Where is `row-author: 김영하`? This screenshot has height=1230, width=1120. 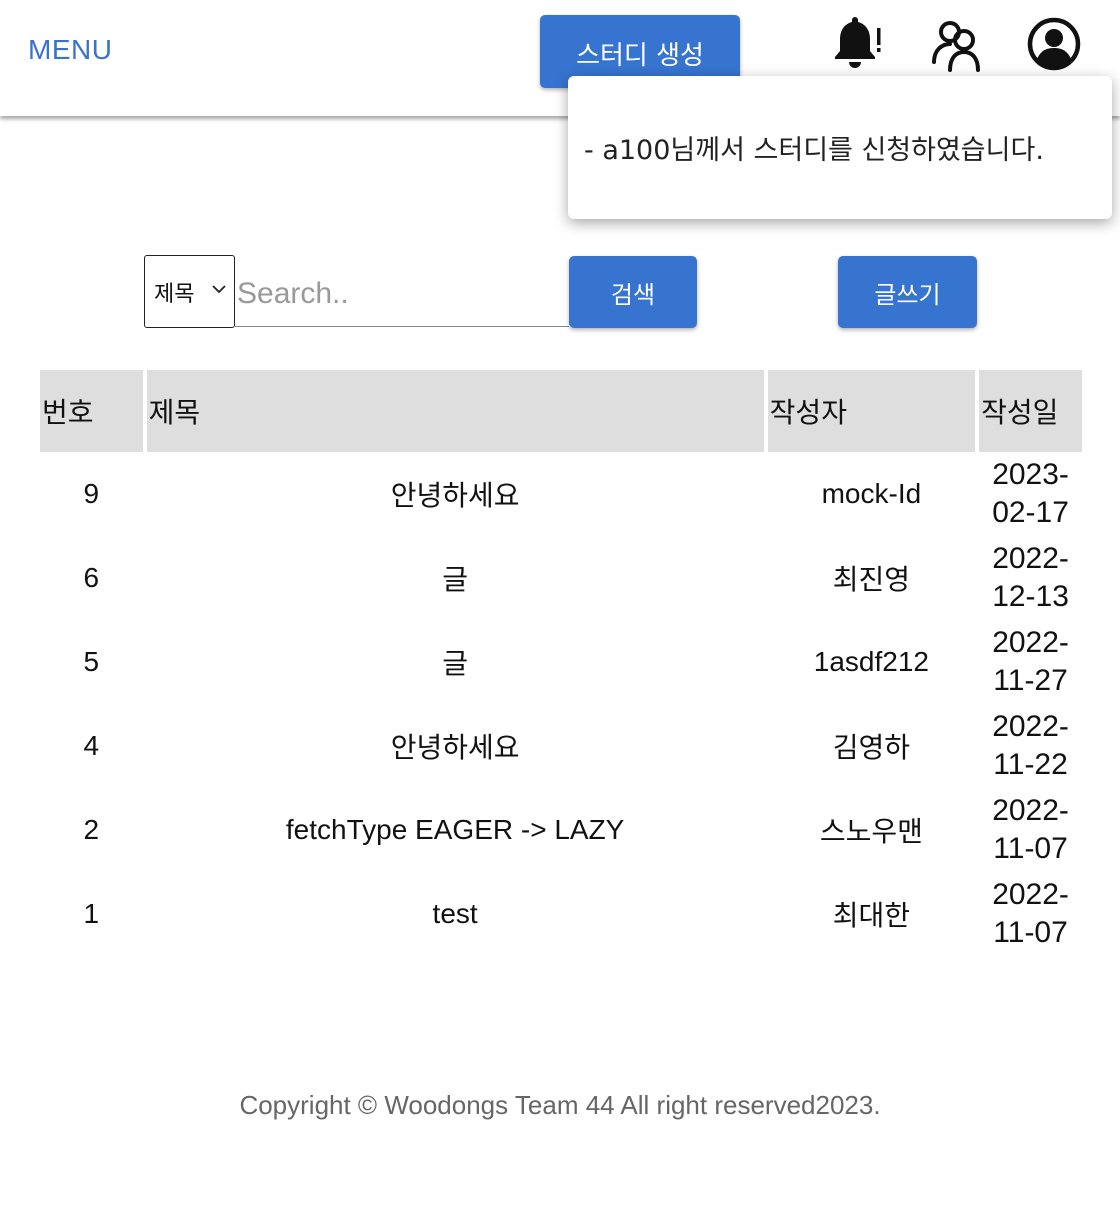 row-author: 김영하 is located at coordinates (871, 747).